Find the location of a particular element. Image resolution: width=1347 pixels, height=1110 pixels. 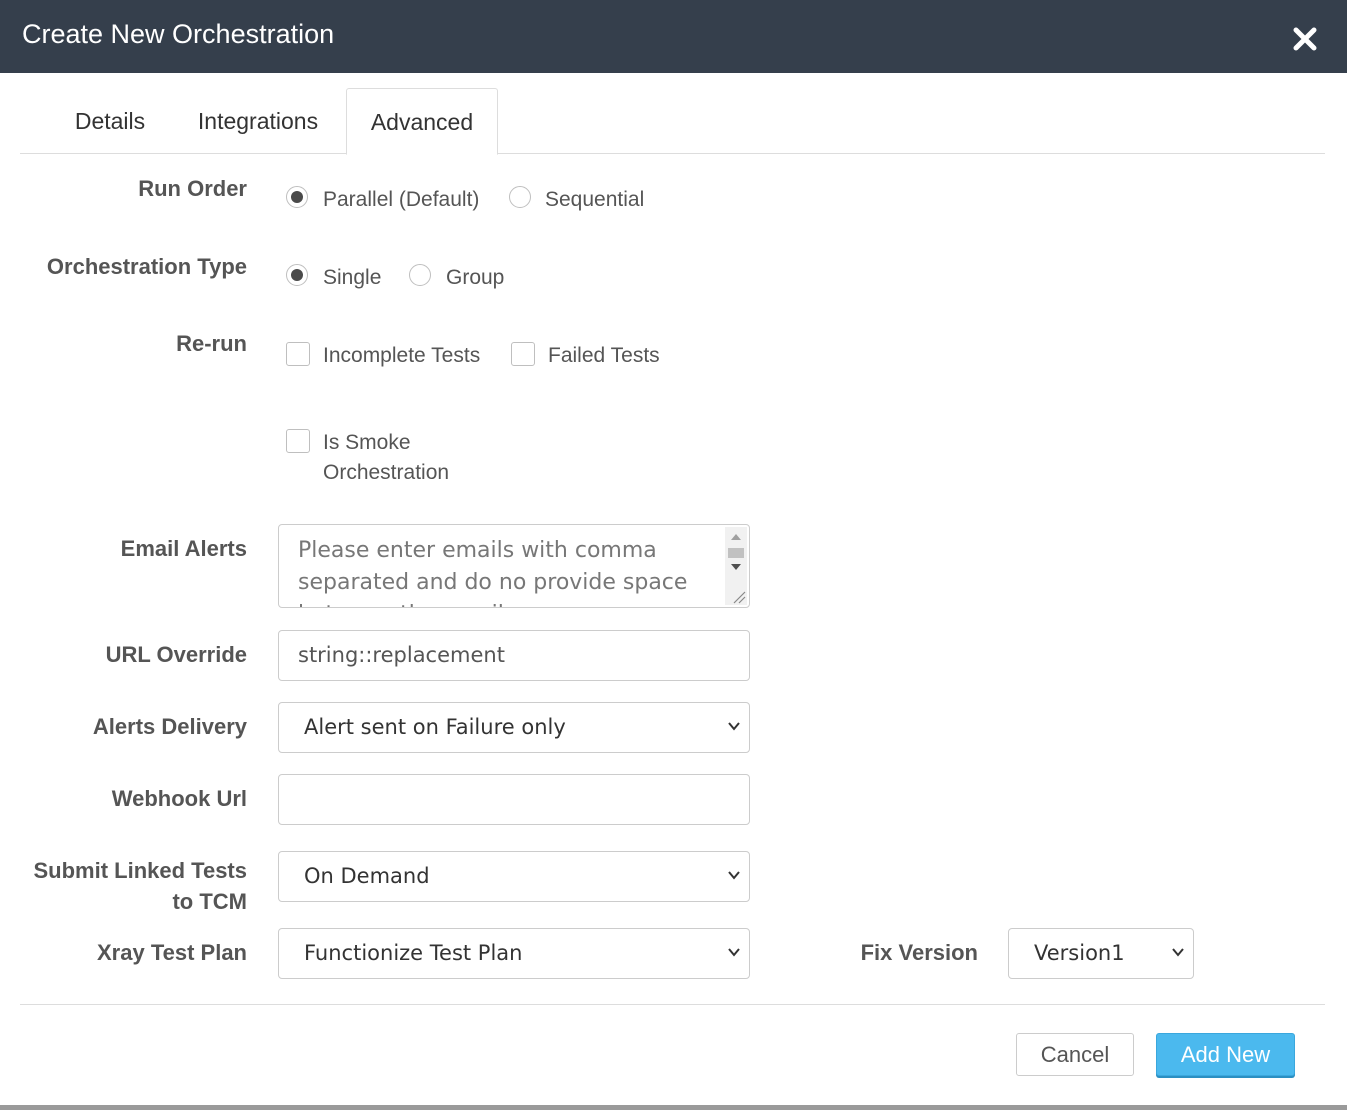

textarea-scrollbar is located at coordinates (736, 566).